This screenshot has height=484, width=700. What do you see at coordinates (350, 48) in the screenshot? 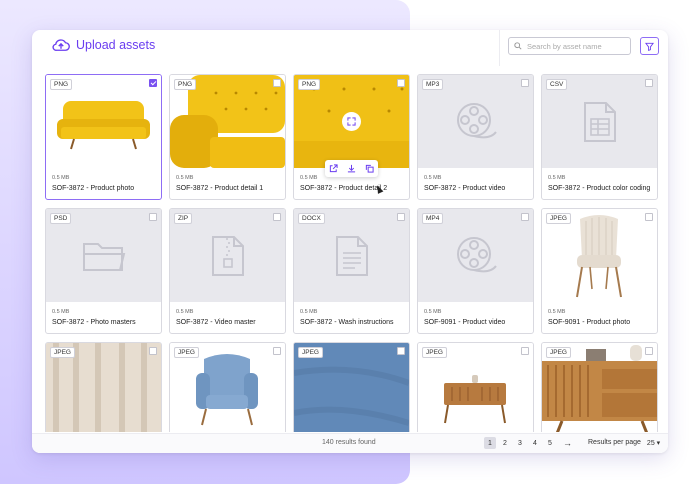
I see `toolbar: Upload assets` at bounding box center [350, 48].